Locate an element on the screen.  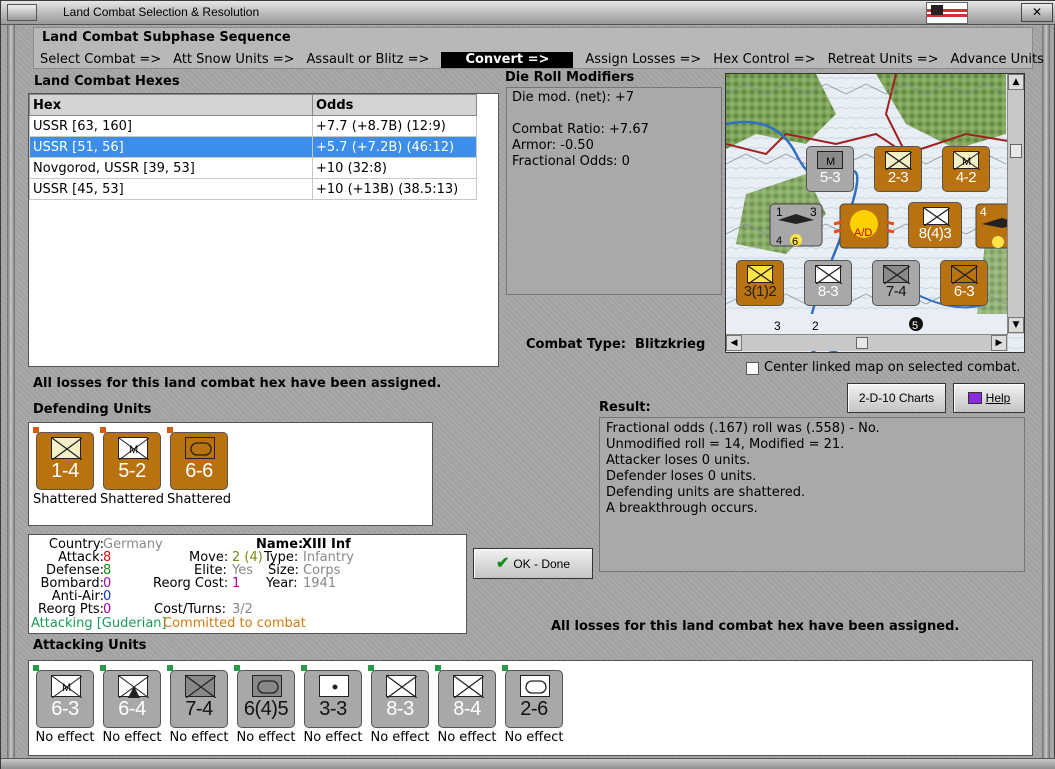
map-unit-counter: M 5-3 is located at coordinates (830, 169).